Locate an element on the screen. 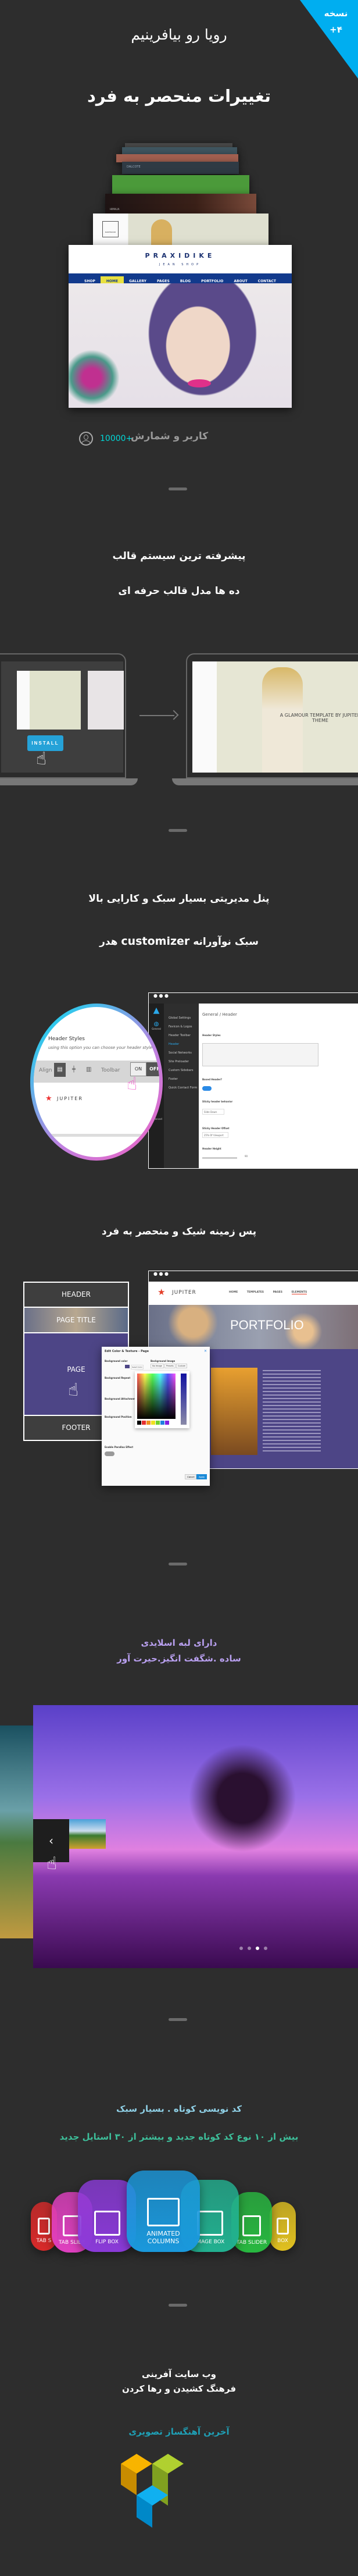 This screenshot has width=358, height=2576. menu-item: Favicon & Logos is located at coordinates (182, 1030).